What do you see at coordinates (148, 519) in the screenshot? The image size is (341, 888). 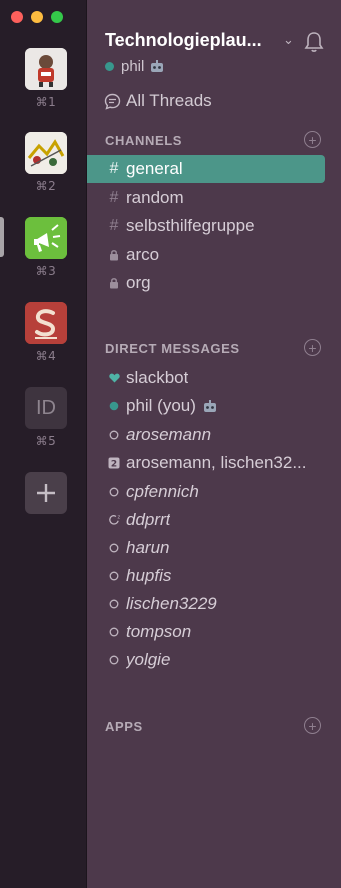 I see `dm-label: ddprrt` at bounding box center [148, 519].